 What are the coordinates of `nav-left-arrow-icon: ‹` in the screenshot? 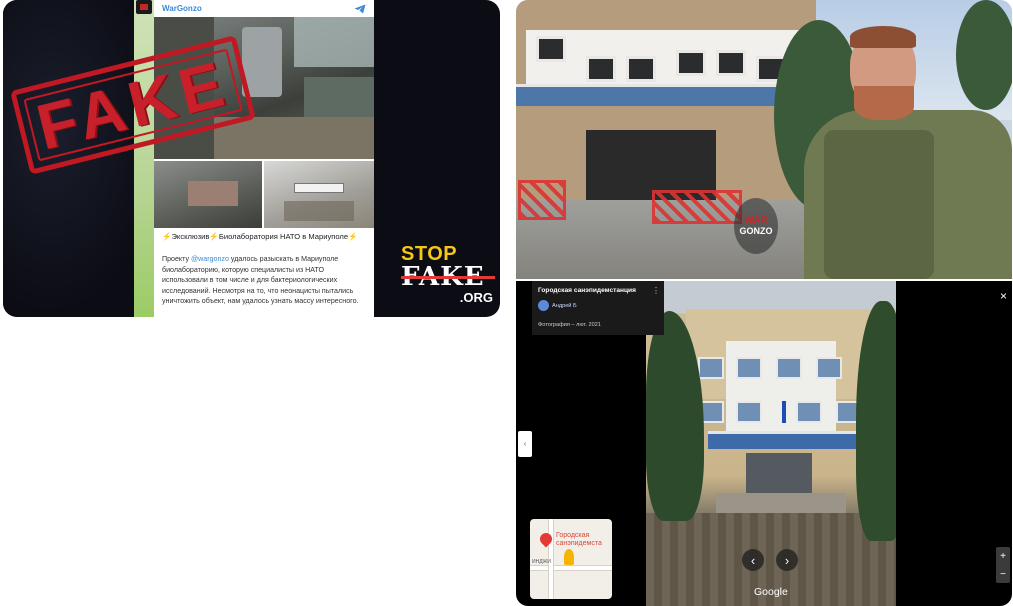 It's located at (753, 560).